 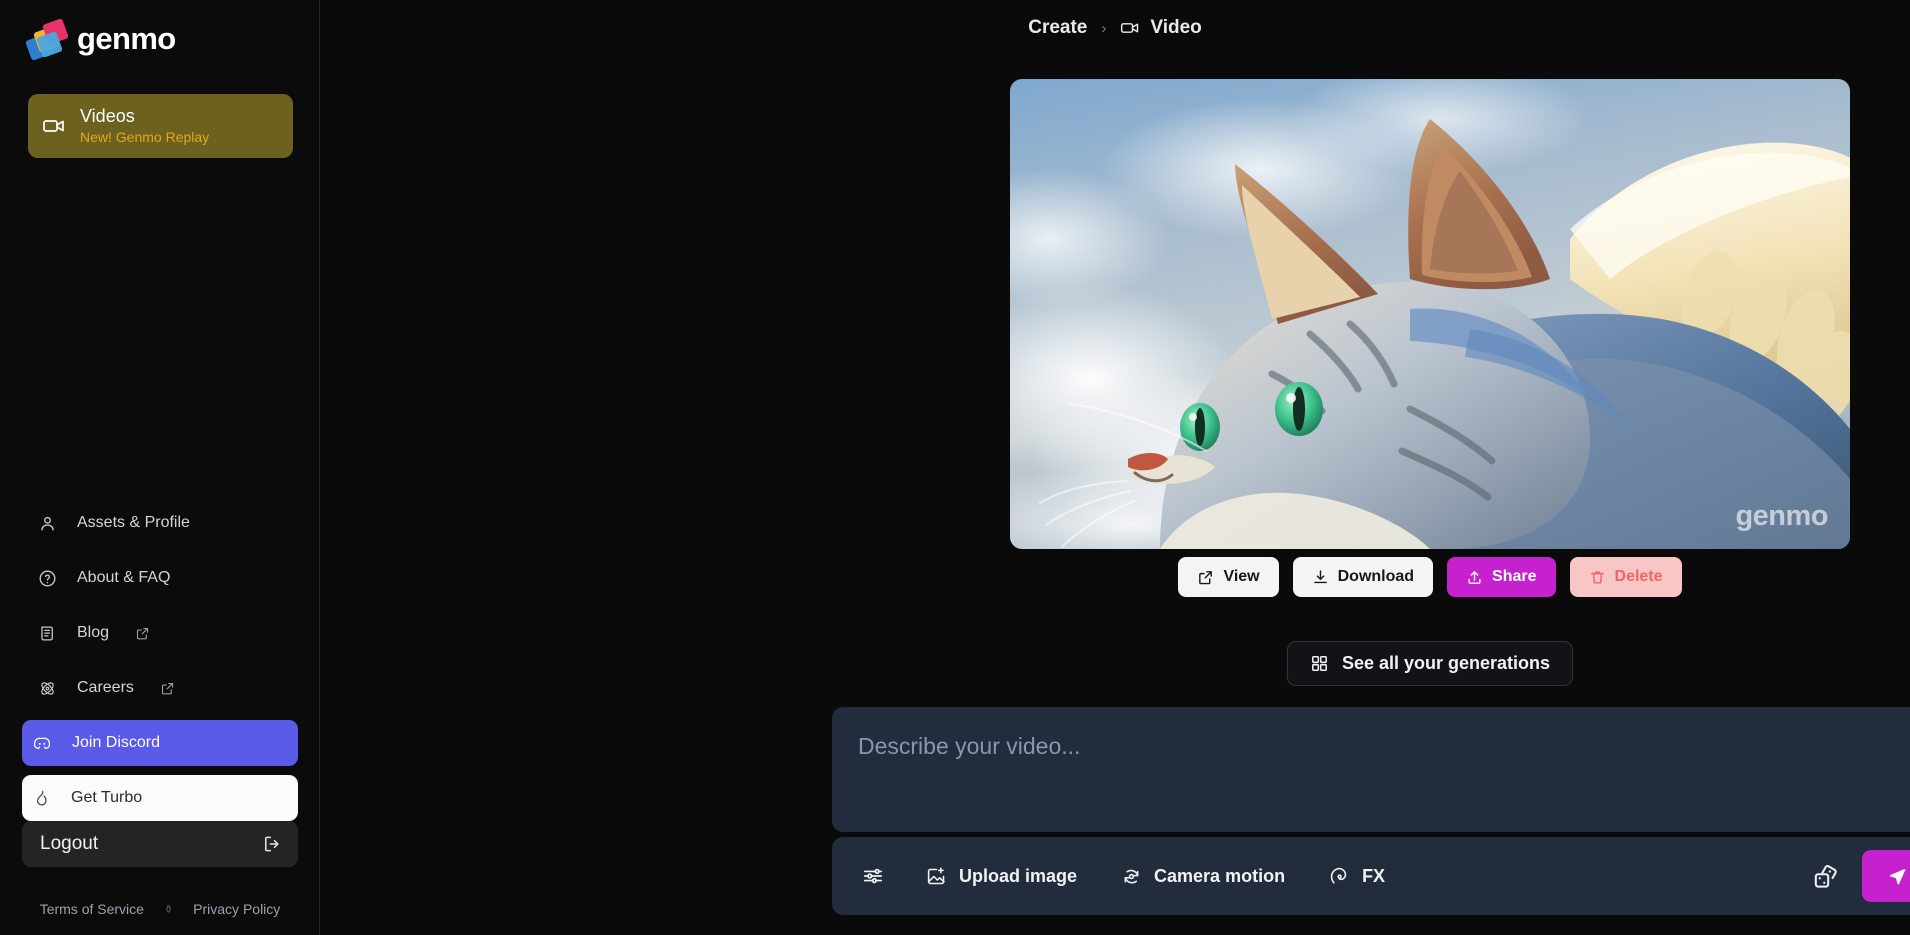 I want to click on view-button: View, so click(x=1228, y=577).